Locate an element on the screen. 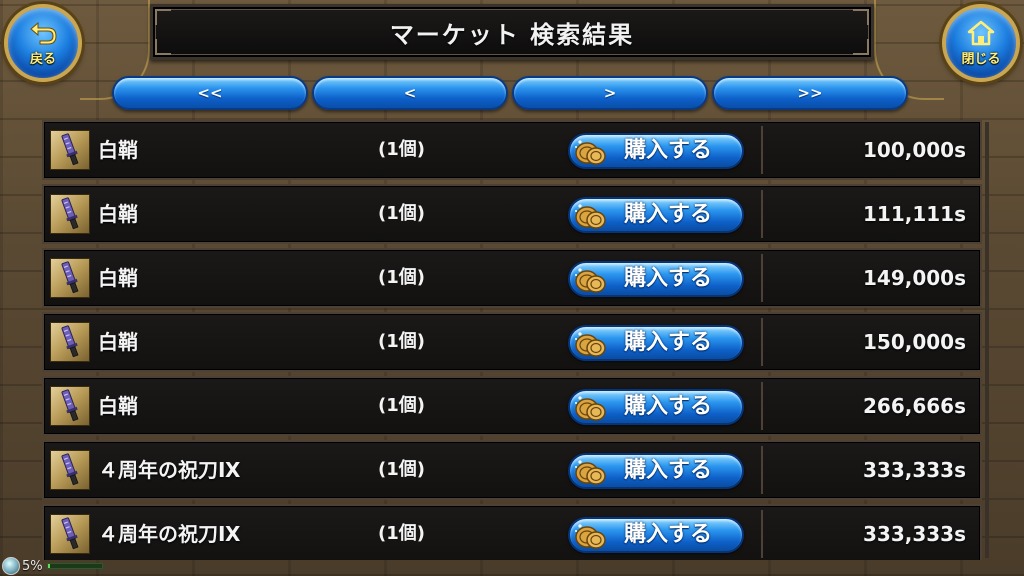 The width and height of the screenshot is (1024, 576). status-bar: 5% is located at coordinates (75, 566).